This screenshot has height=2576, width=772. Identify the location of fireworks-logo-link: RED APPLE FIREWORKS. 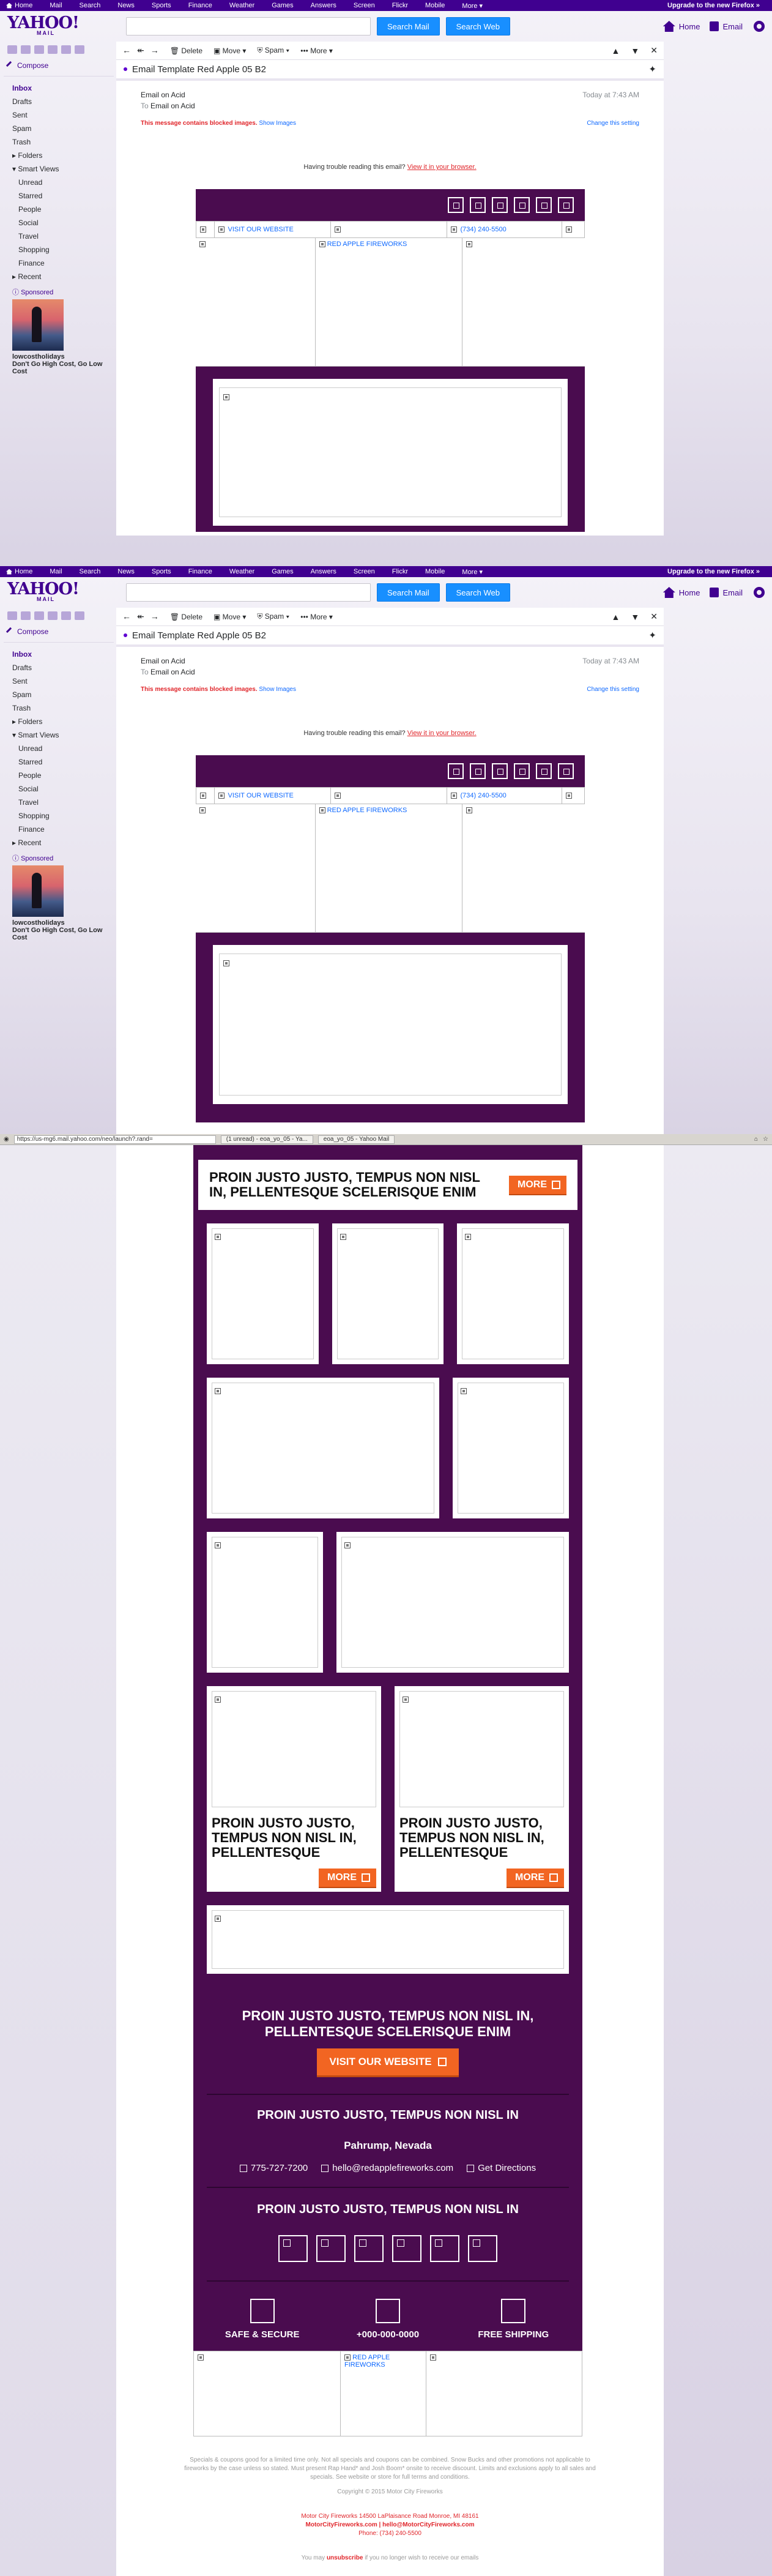
(389, 302).